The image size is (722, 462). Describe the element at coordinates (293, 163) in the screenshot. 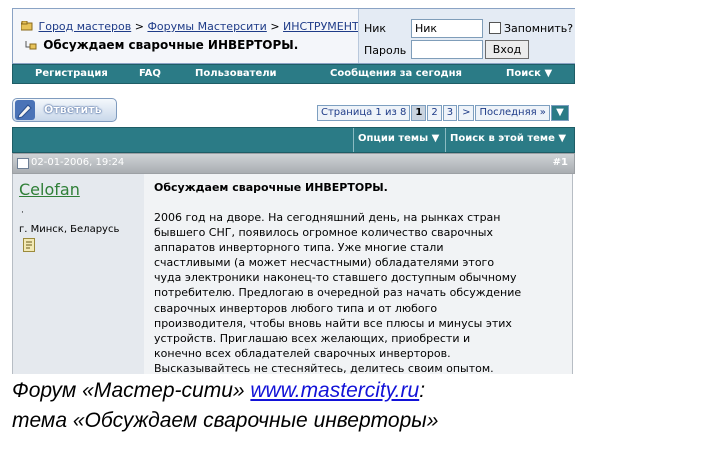

I see `post-header: 02-01-2006, 19:24 #1` at that location.